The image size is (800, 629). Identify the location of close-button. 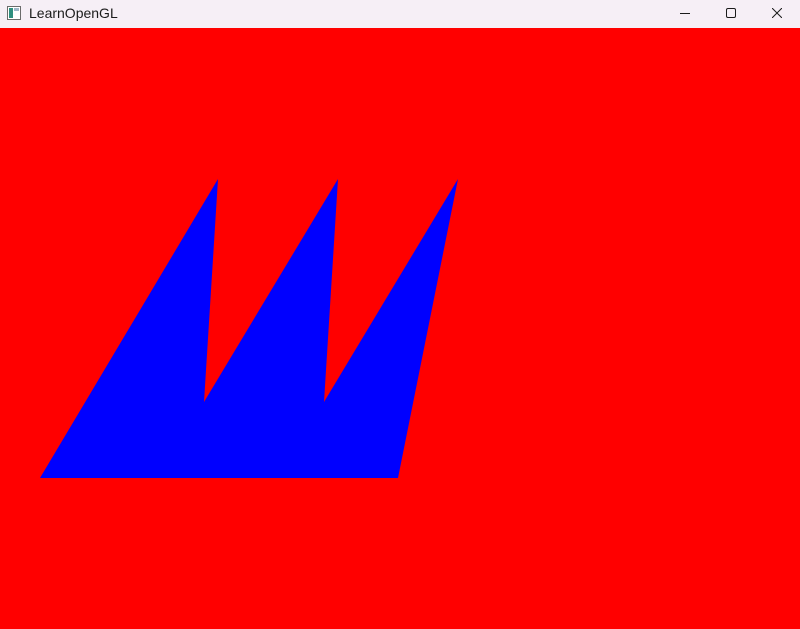
(777, 14).